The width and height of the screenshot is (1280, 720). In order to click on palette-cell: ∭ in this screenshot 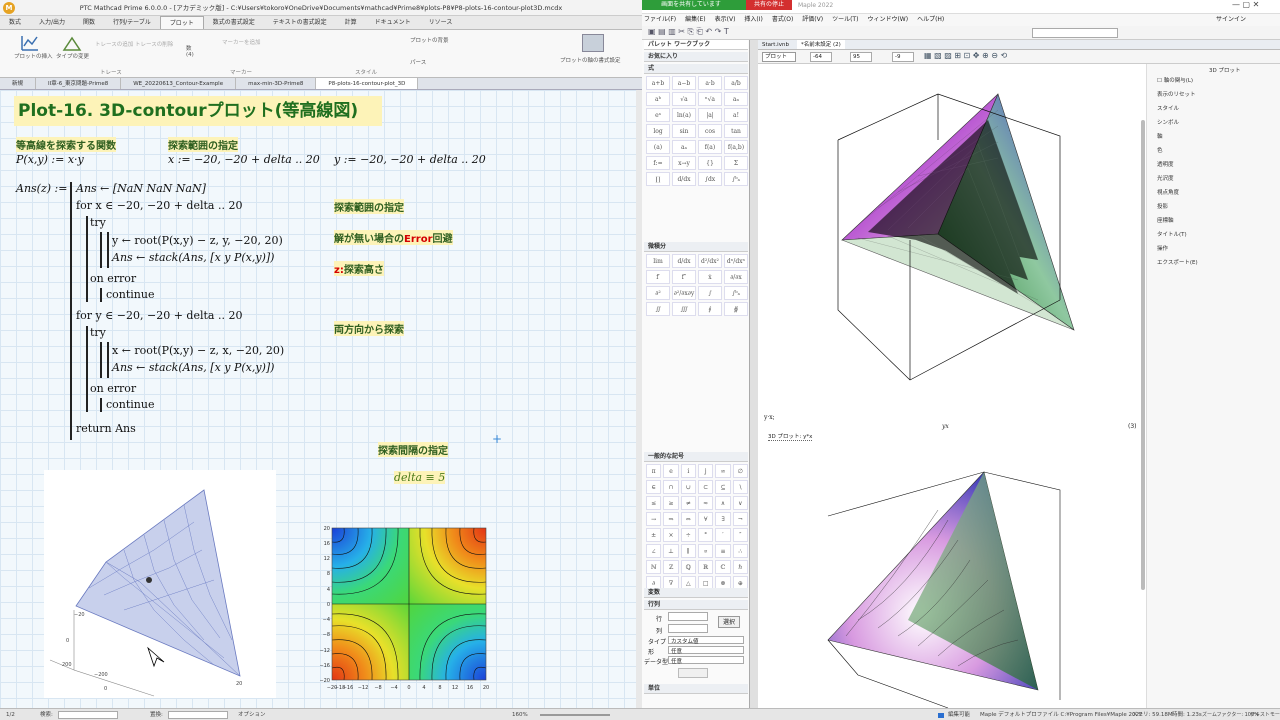, I will do `click(684, 309)`.